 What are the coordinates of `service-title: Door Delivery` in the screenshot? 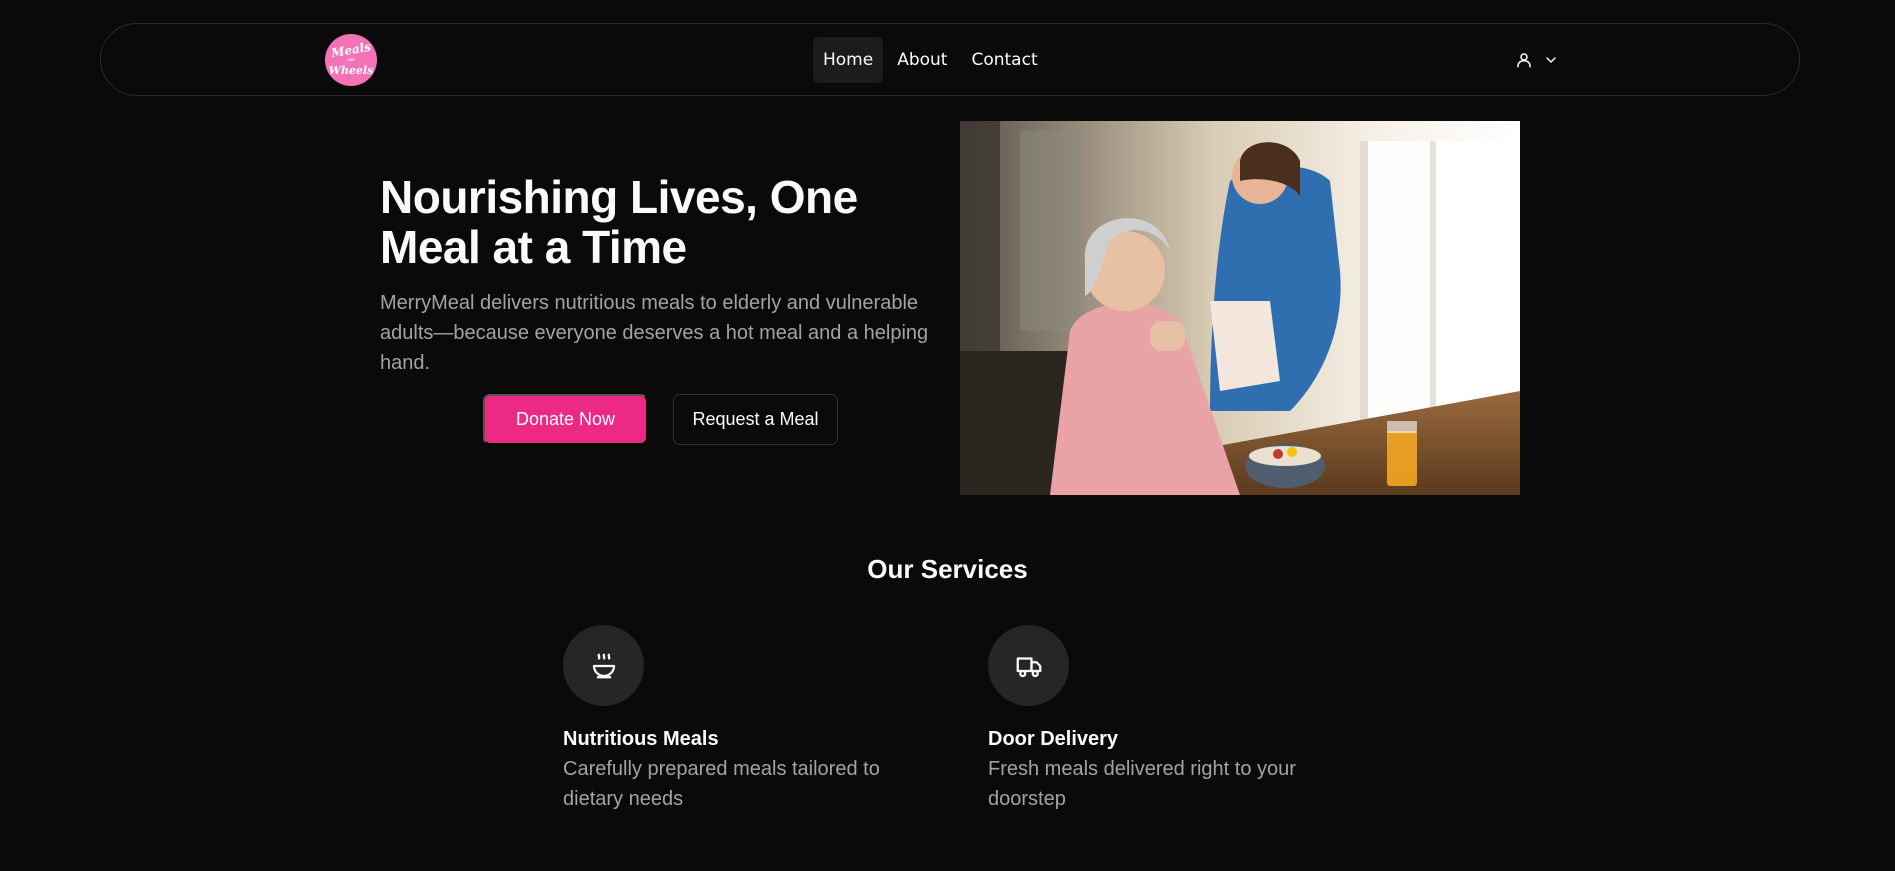 It's located at (1053, 739).